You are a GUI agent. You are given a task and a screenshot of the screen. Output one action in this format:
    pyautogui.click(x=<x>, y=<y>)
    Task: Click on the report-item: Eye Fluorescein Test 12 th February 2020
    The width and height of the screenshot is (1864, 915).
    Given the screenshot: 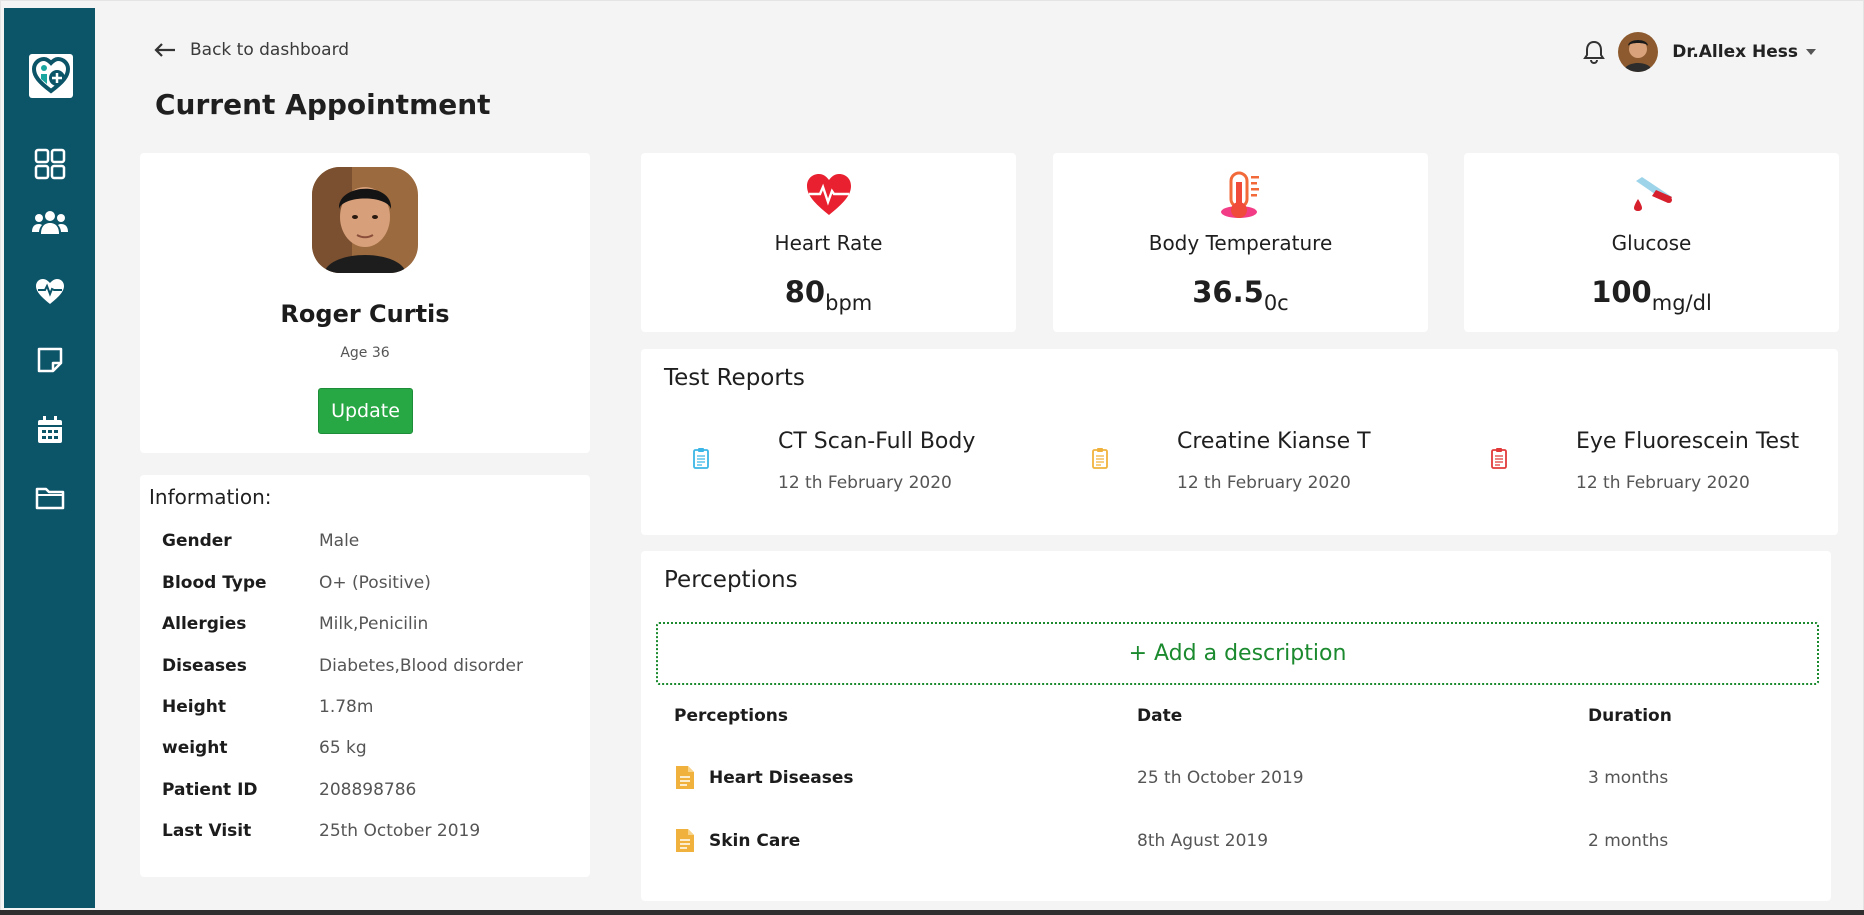 What is the action you would take?
    pyautogui.click(x=1629, y=469)
    